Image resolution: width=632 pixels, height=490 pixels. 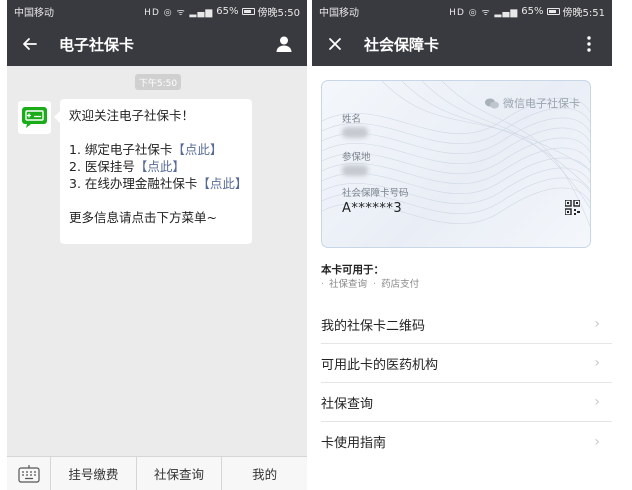 I want to click on greeting-text: 欢迎关注电子社保卡！, so click(x=132, y=115).